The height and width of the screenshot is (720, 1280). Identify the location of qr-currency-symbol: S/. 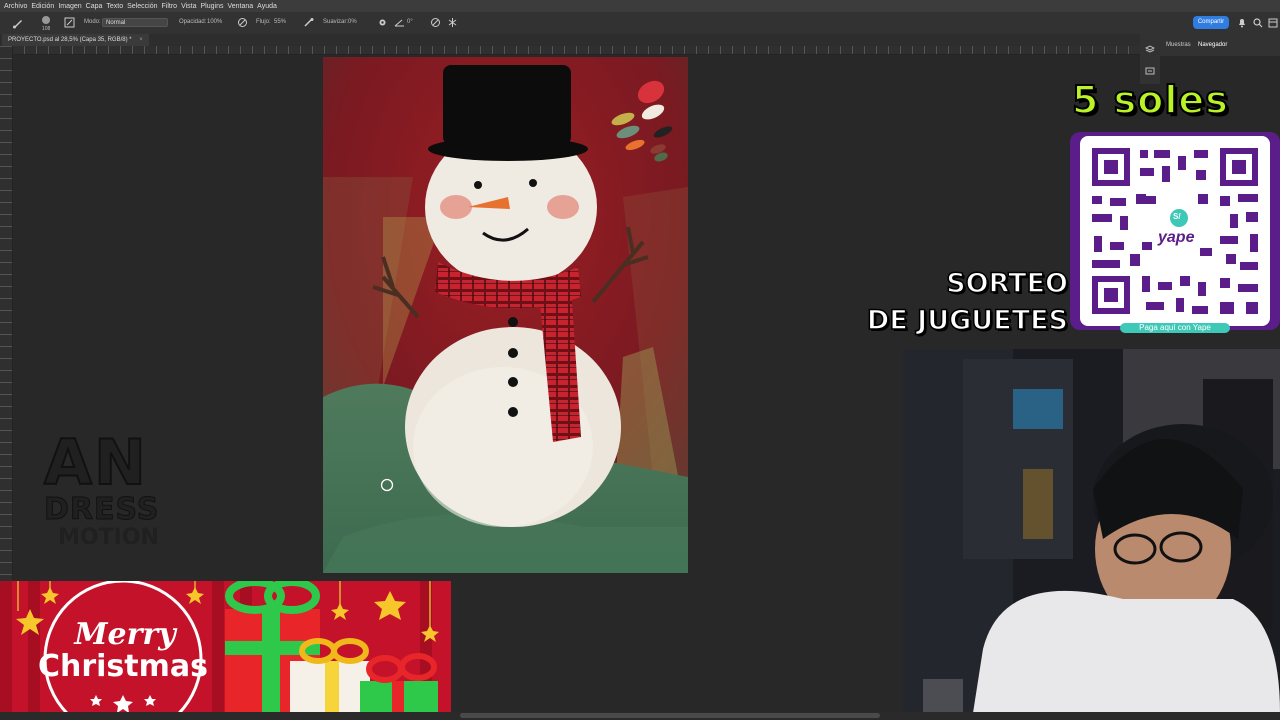
(1177, 216).